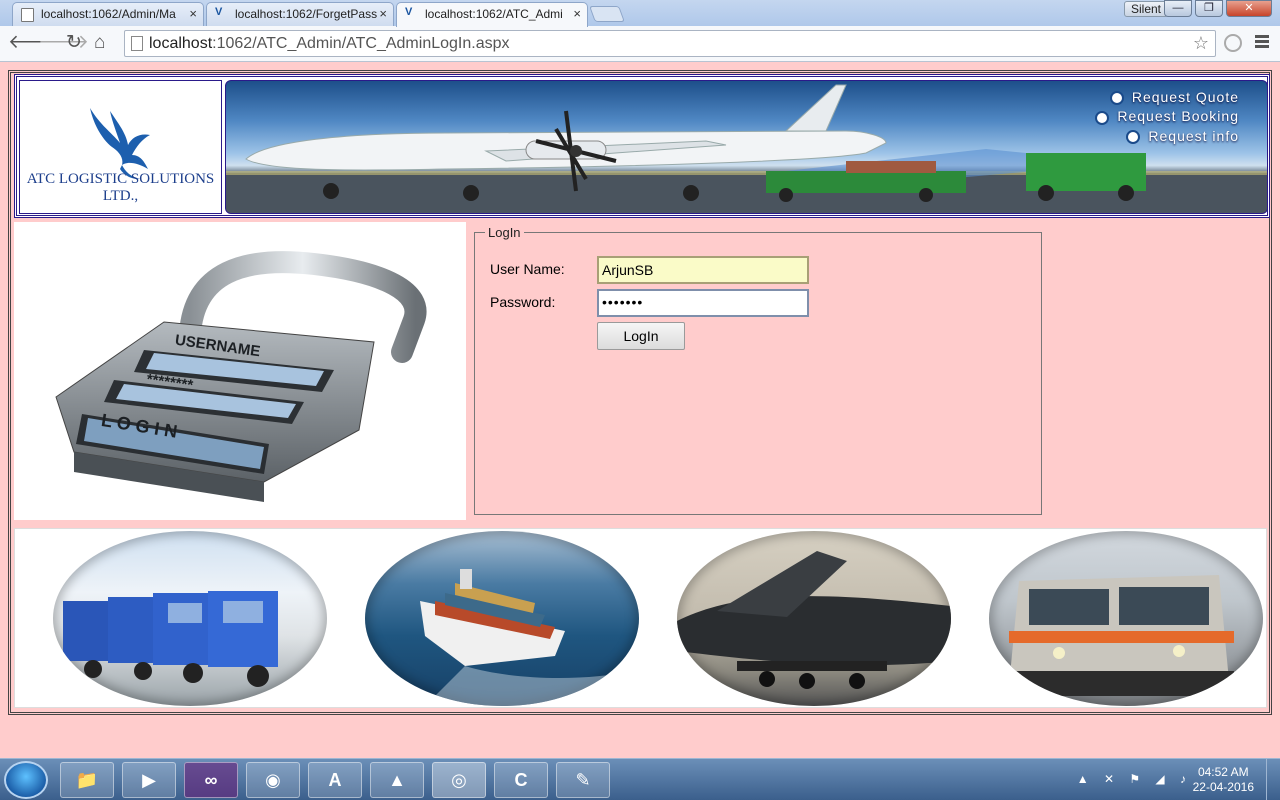 This screenshot has width=1280, height=800. I want to click on browser-tab-admin-main: localhost:1062/Admin/Ma ×, so click(108, 14).